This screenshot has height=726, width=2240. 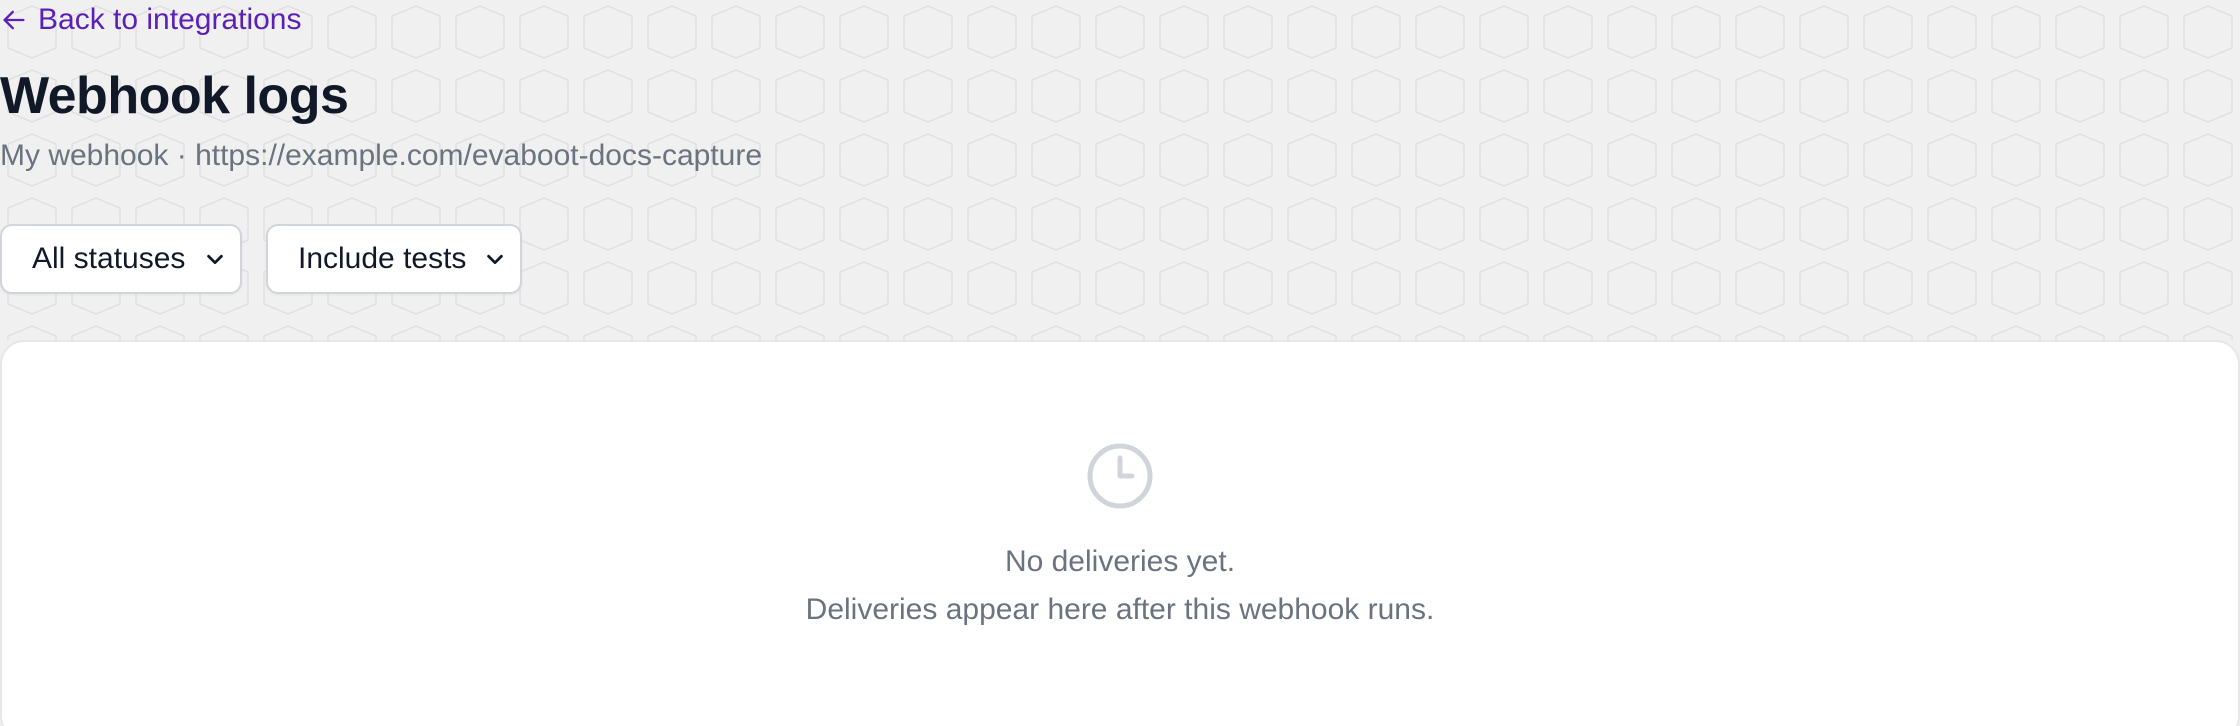 I want to click on clock-icon, so click(x=1120, y=476).